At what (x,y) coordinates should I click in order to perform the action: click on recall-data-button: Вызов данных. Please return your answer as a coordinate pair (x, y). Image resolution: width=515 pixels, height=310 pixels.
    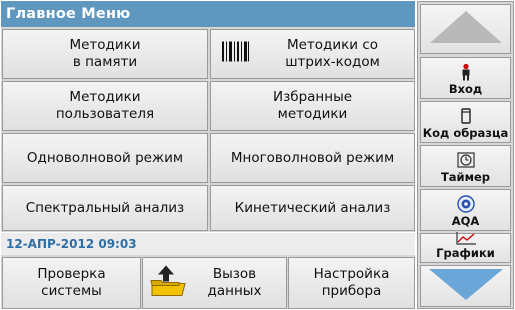
    Looking at the image, I should click on (214, 283).